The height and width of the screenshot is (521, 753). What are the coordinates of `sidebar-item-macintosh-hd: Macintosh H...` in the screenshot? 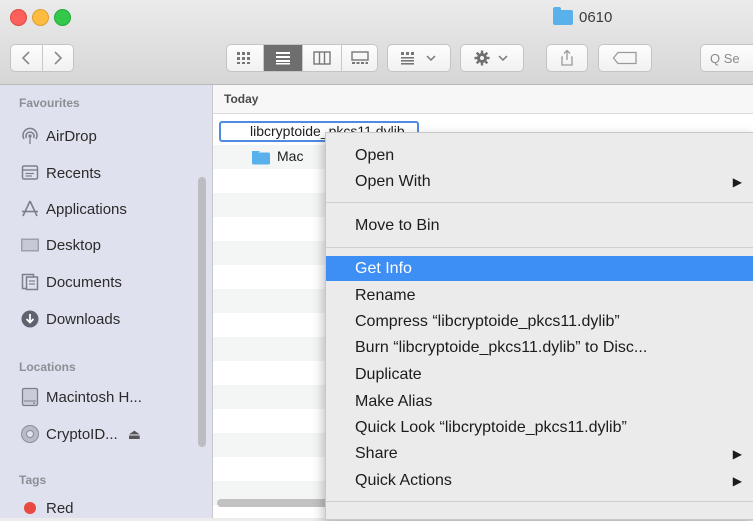 It's located at (80, 397).